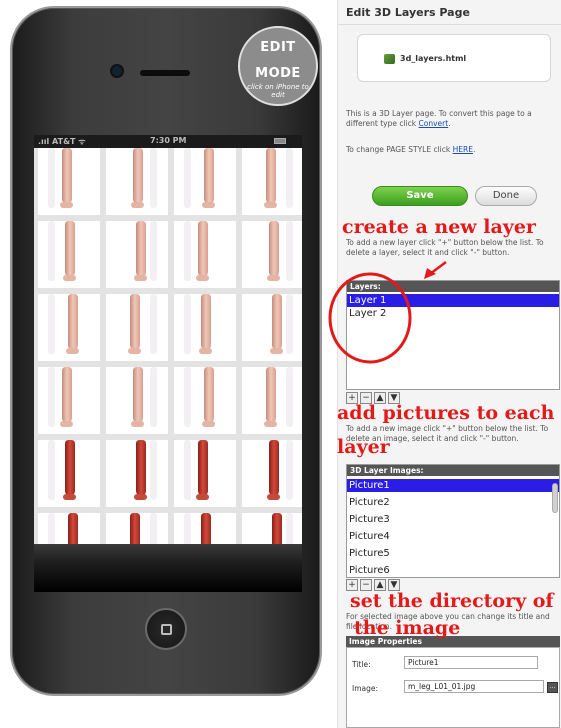 The height and width of the screenshot is (728, 561). Describe the element at coordinates (453, 502) in the screenshot. I see `image-item-2: Picture2` at that location.